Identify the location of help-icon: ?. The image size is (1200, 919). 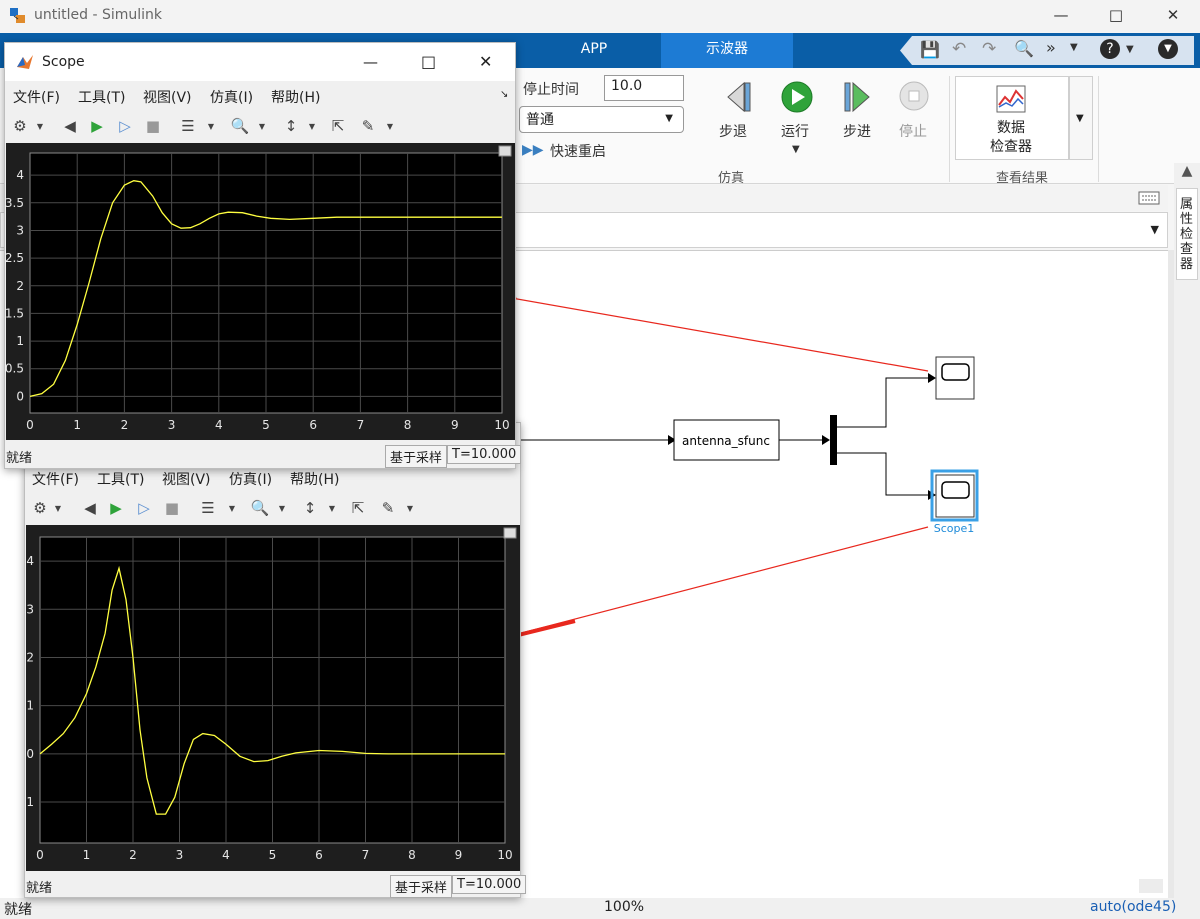
(1110, 49).